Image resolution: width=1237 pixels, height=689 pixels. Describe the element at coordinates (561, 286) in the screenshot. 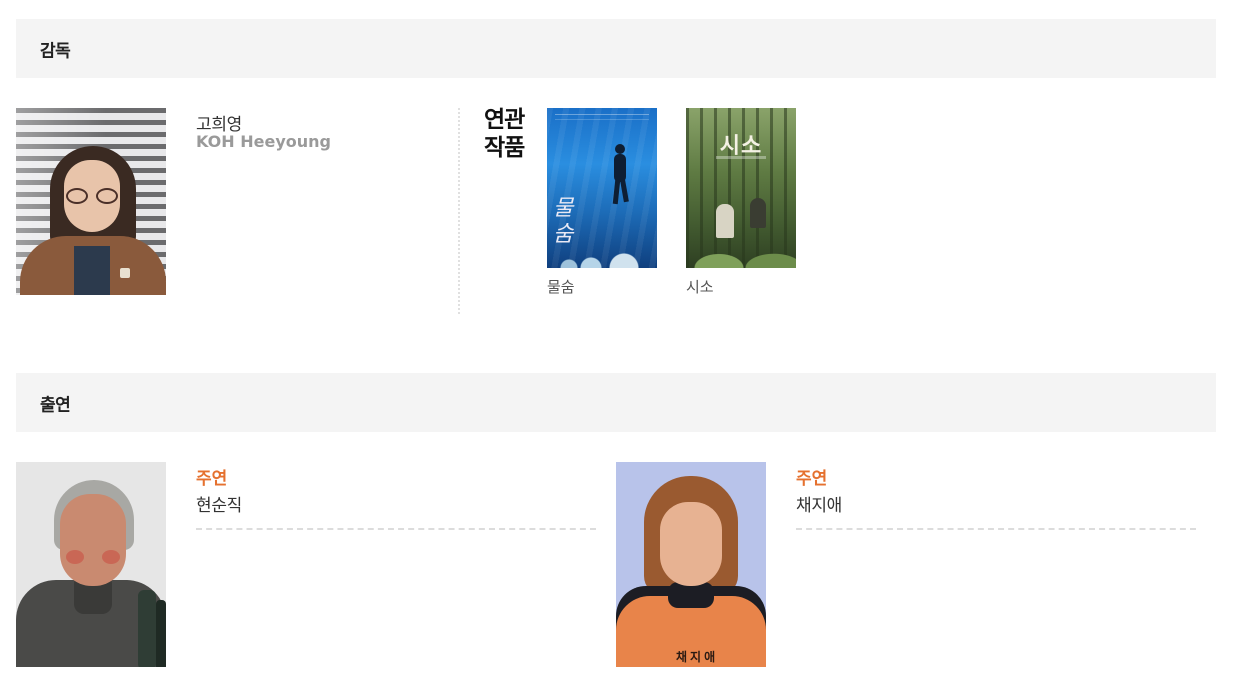

I see `related-work-title-1: 물숨` at that location.